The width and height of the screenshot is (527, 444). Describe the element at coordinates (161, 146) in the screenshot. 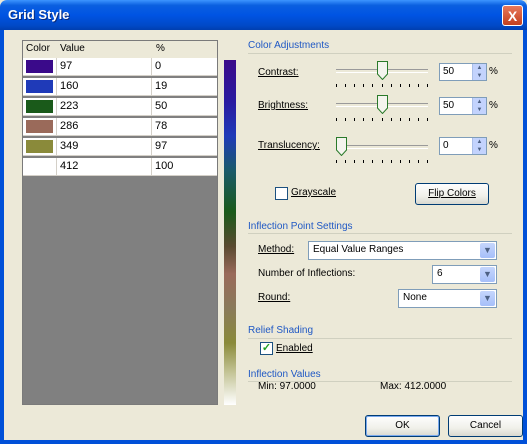

I see `percent-cell: 97` at that location.